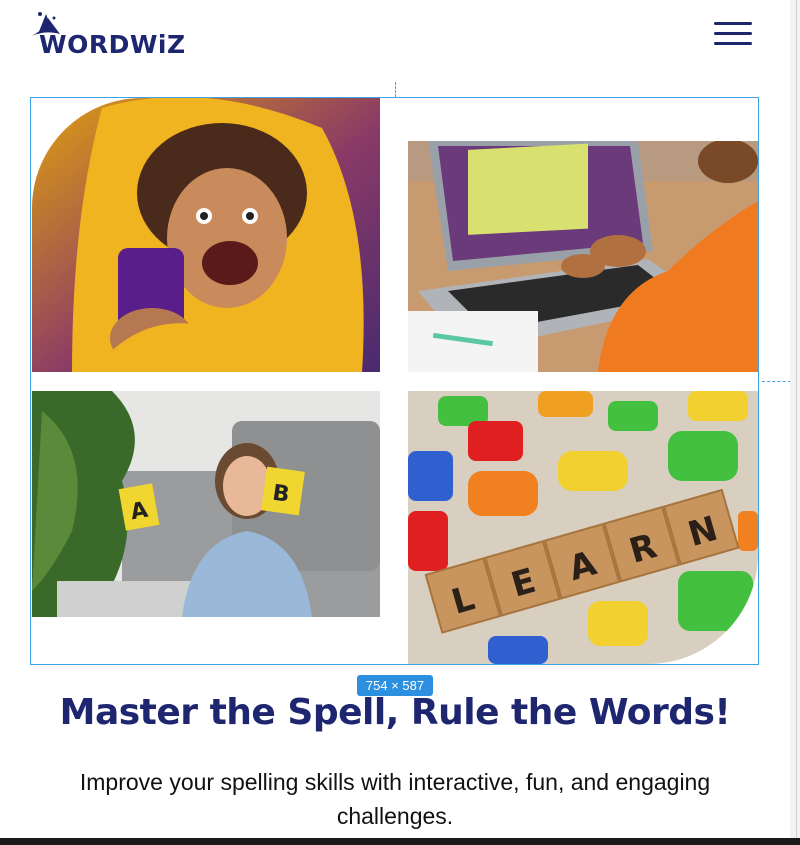 The height and width of the screenshot is (845, 800). What do you see at coordinates (112, 44) in the screenshot?
I see `logo-text: WORDWiZ` at bounding box center [112, 44].